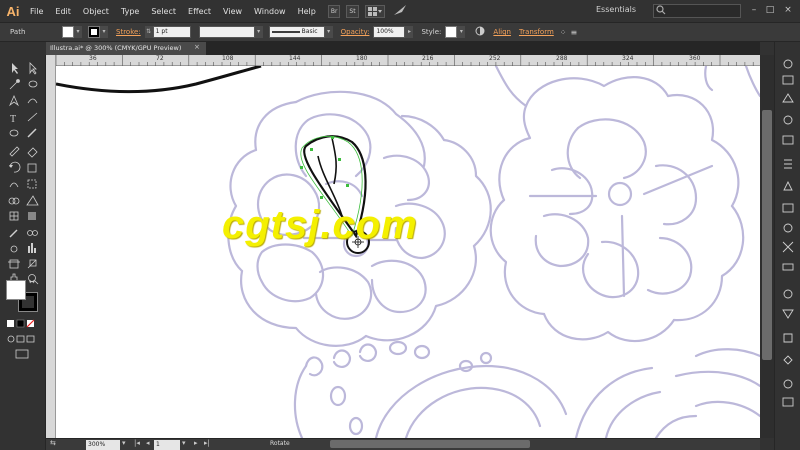 The image size is (800, 450). Describe the element at coordinates (128, 32) in the screenshot. I see `stroke-label: Stroke:` at that location.